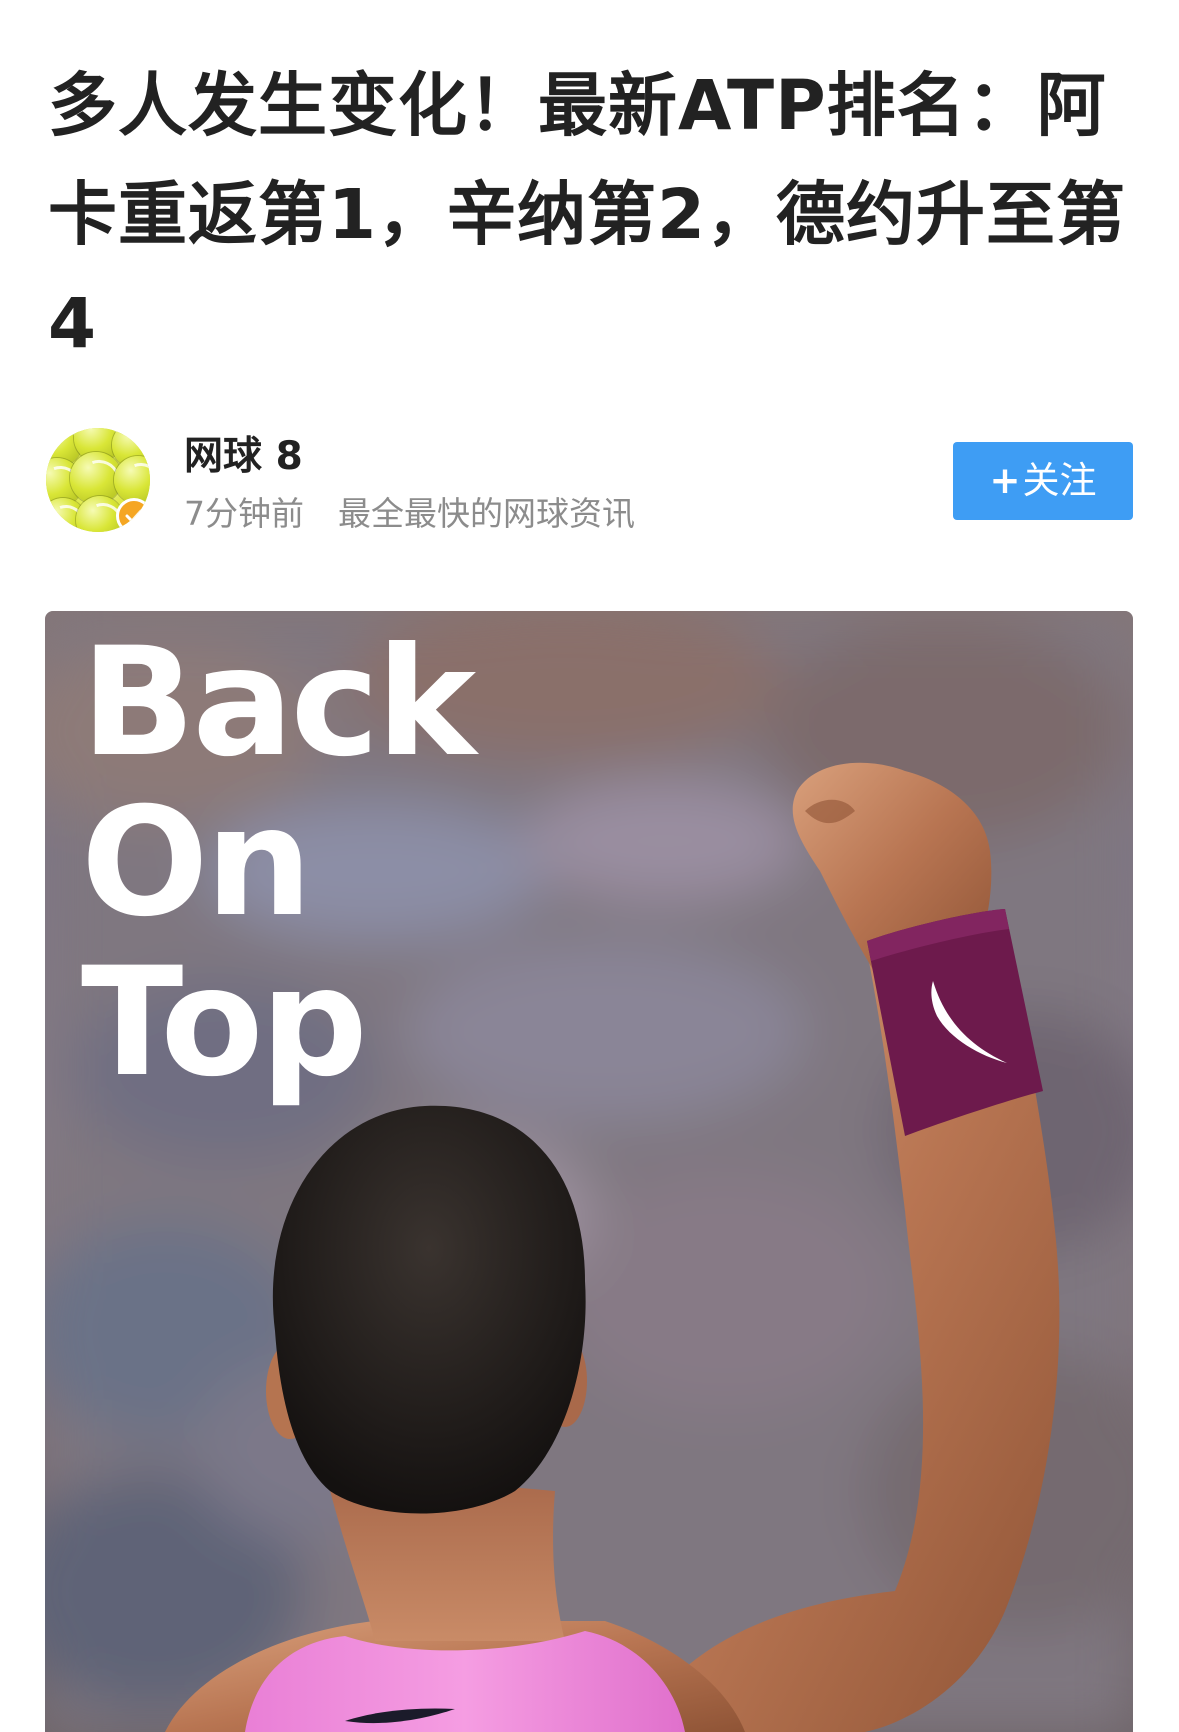 The height and width of the screenshot is (1732, 1179). What do you see at coordinates (589, 484) in the screenshot?
I see `author-row: 网球 8 7分钟前 最全最快的网球资讯 +关注` at bounding box center [589, 484].